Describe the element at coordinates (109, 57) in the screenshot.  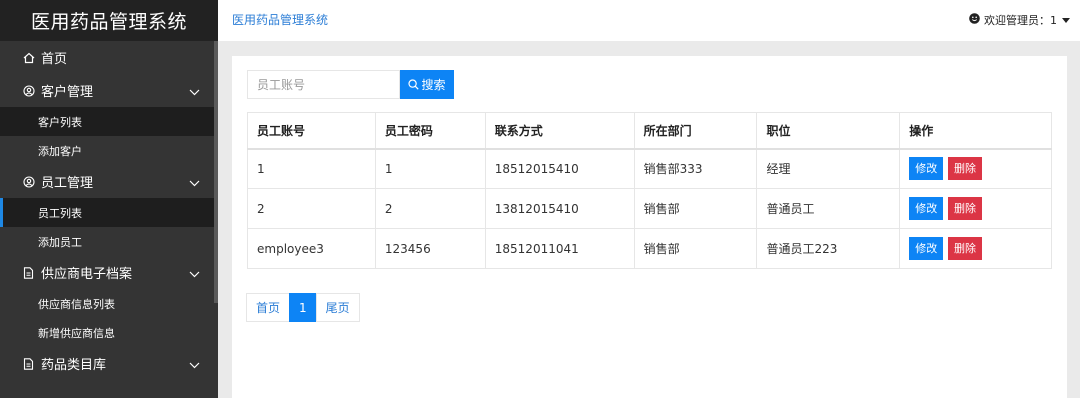
I see `sidebar-item-home: 首页` at that location.